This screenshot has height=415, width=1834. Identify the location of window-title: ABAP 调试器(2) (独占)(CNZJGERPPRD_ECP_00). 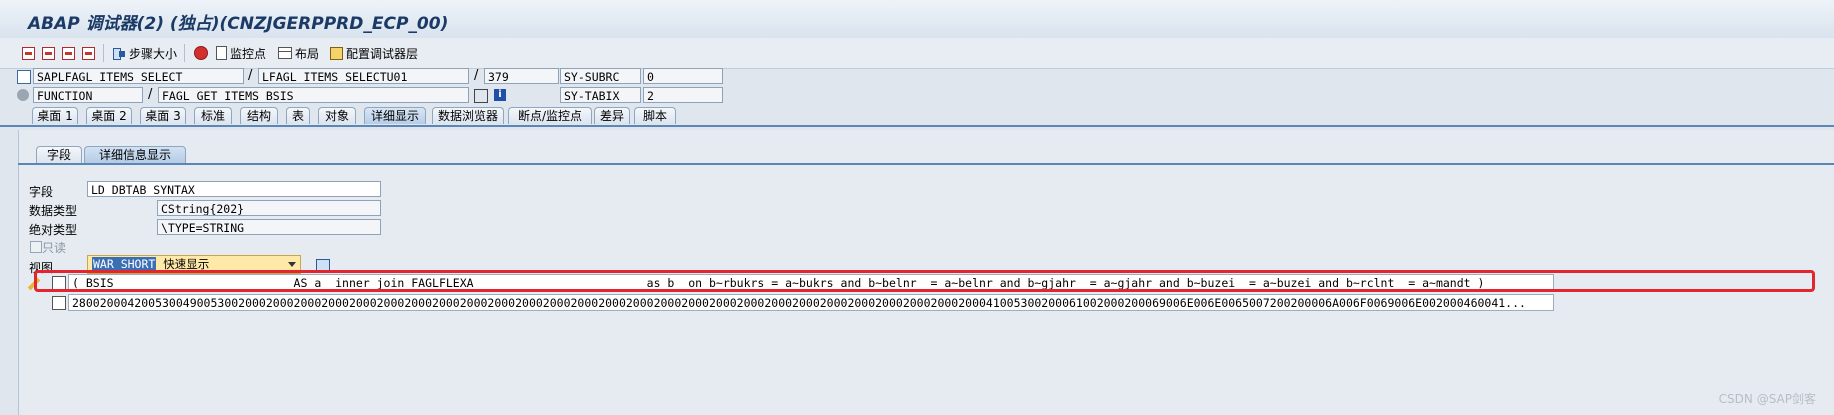
(238, 24).